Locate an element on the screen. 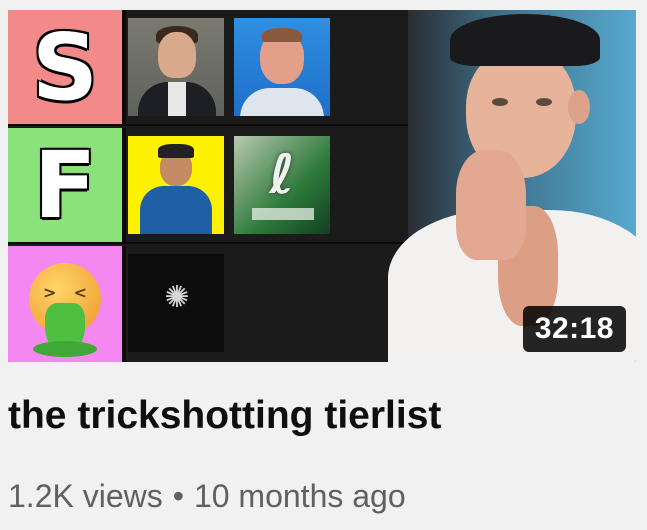 The width and height of the screenshot is (647, 530). tier-label-s: S is located at coordinates (67, 67).